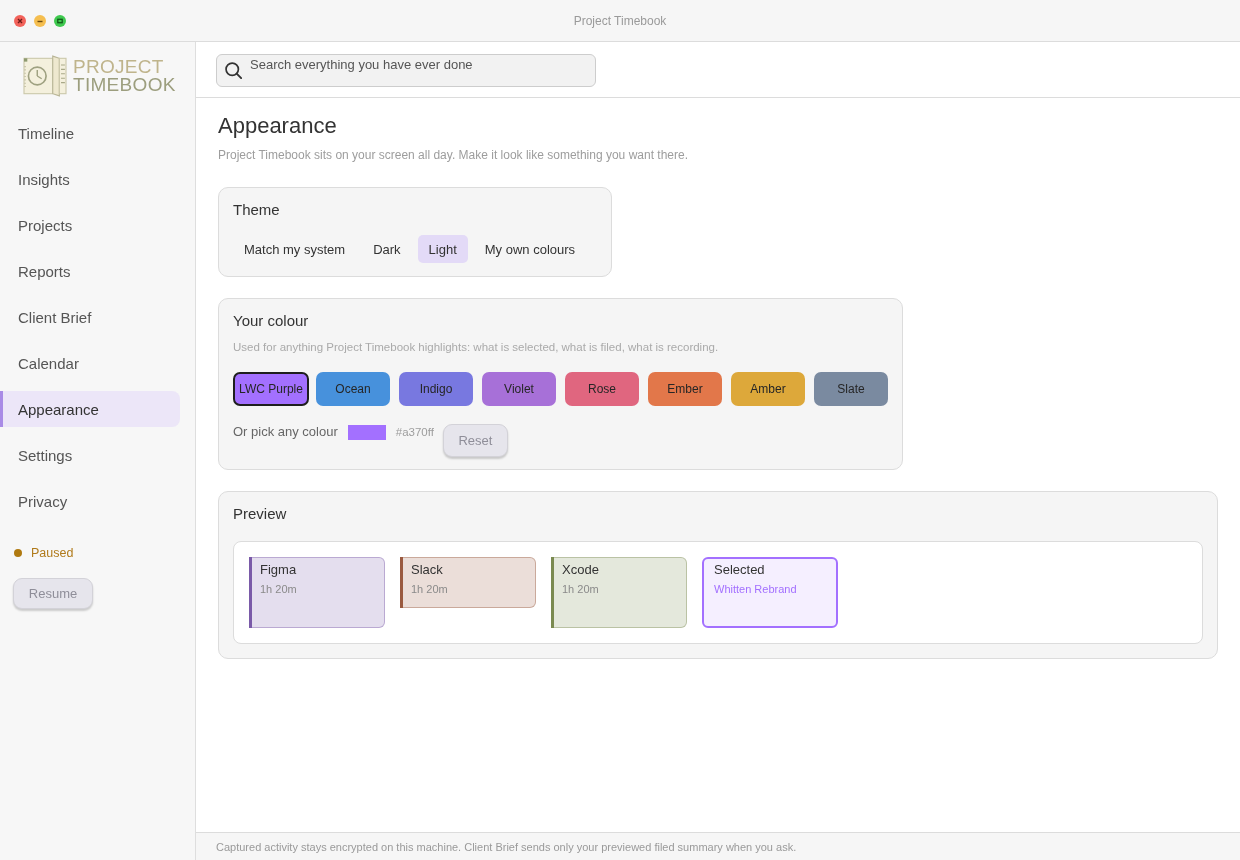 The height and width of the screenshot is (860, 1240). What do you see at coordinates (279, 570) in the screenshot?
I see `card-title: Figma` at bounding box center [279, 570].